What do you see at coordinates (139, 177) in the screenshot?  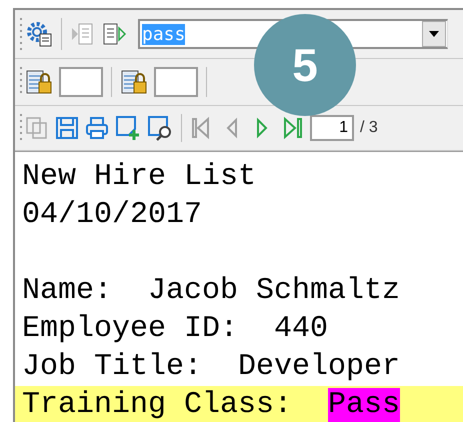 I see `report-text: New Hire List` at bounding box center [139, 177].